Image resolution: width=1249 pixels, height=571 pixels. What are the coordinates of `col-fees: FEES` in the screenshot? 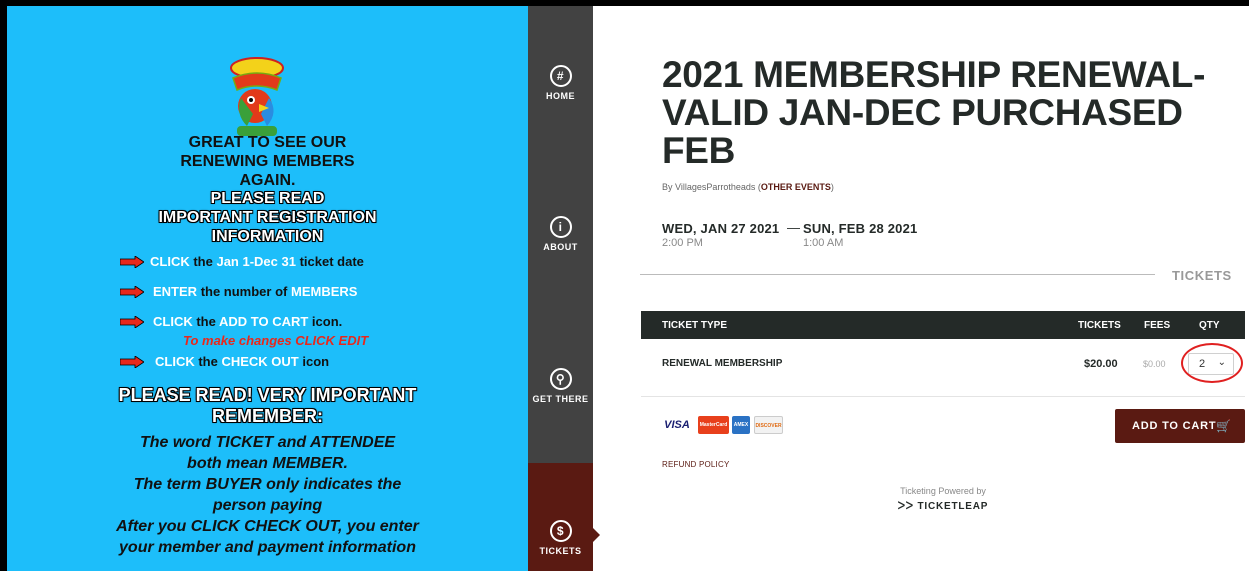 It's located at (1157, 325).